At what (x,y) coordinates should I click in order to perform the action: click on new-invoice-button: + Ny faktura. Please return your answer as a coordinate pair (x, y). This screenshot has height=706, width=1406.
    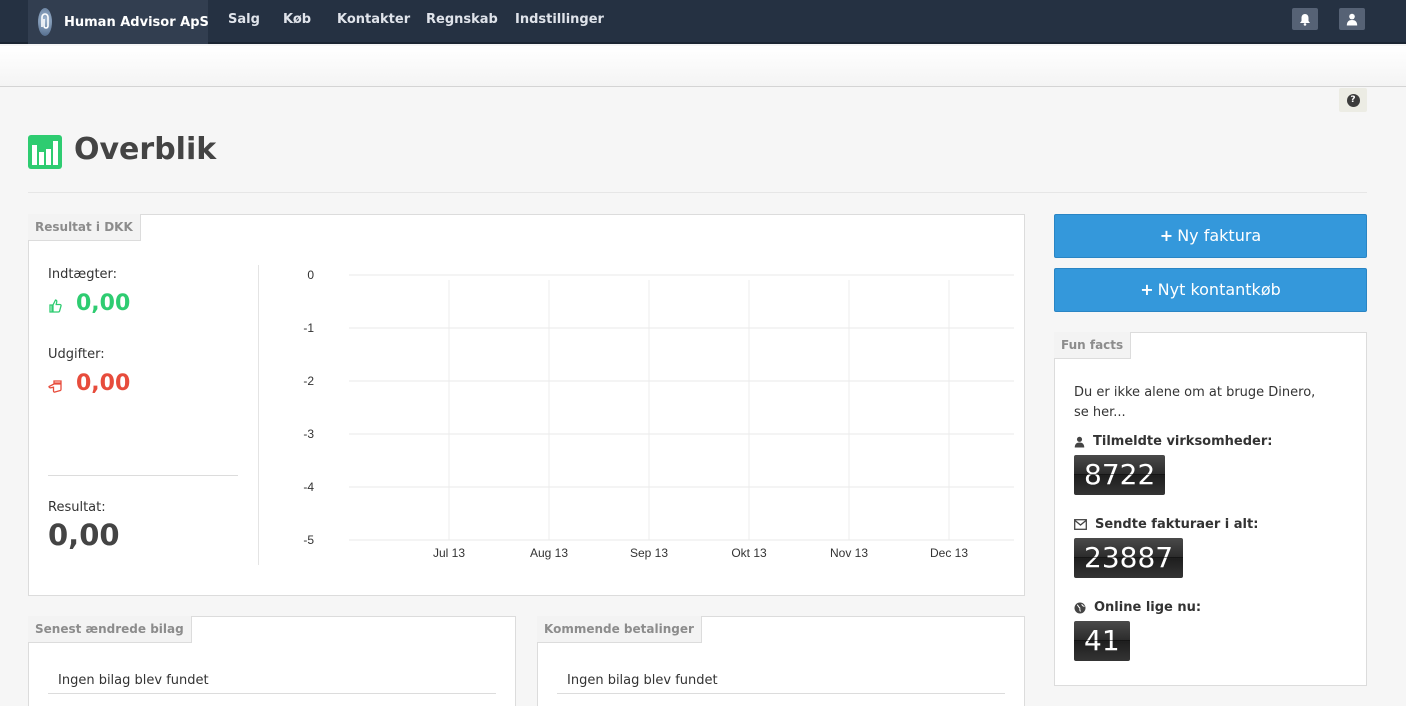
    Looking at the image, I should click on (1210, 236).